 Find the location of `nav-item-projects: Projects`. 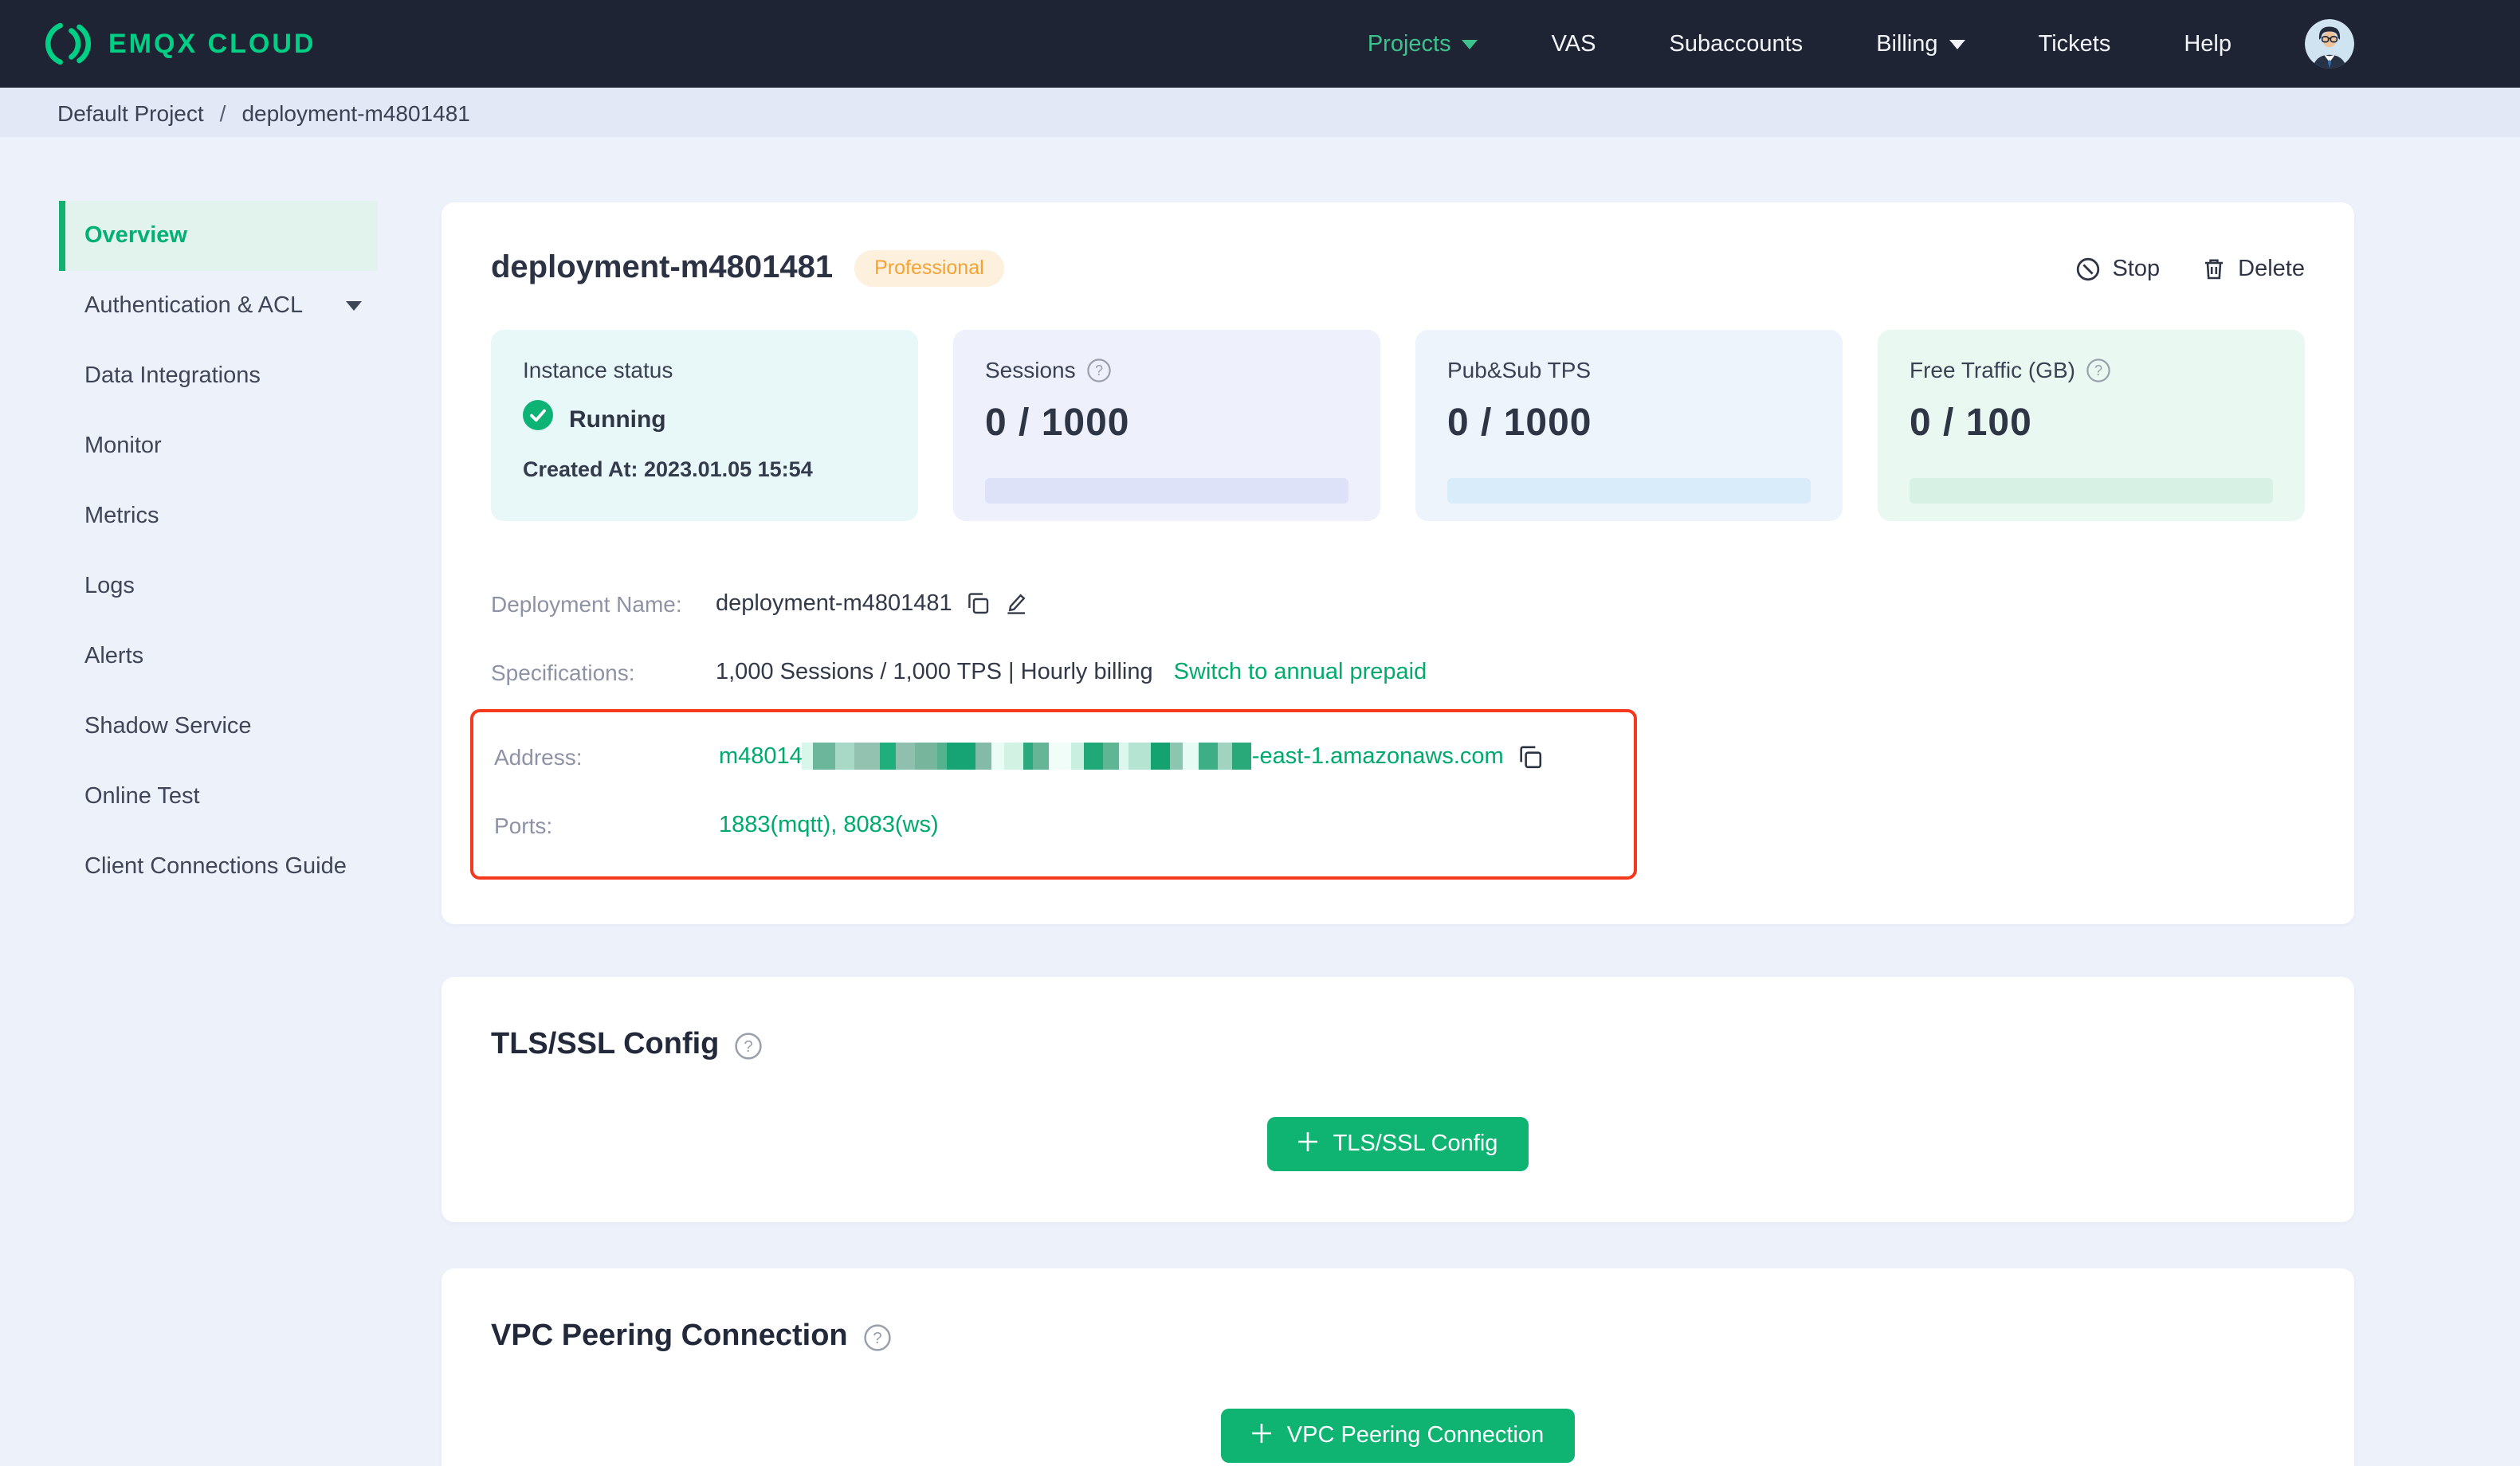

nav-item-projects: Projects is located at coordinates (1423, 44).